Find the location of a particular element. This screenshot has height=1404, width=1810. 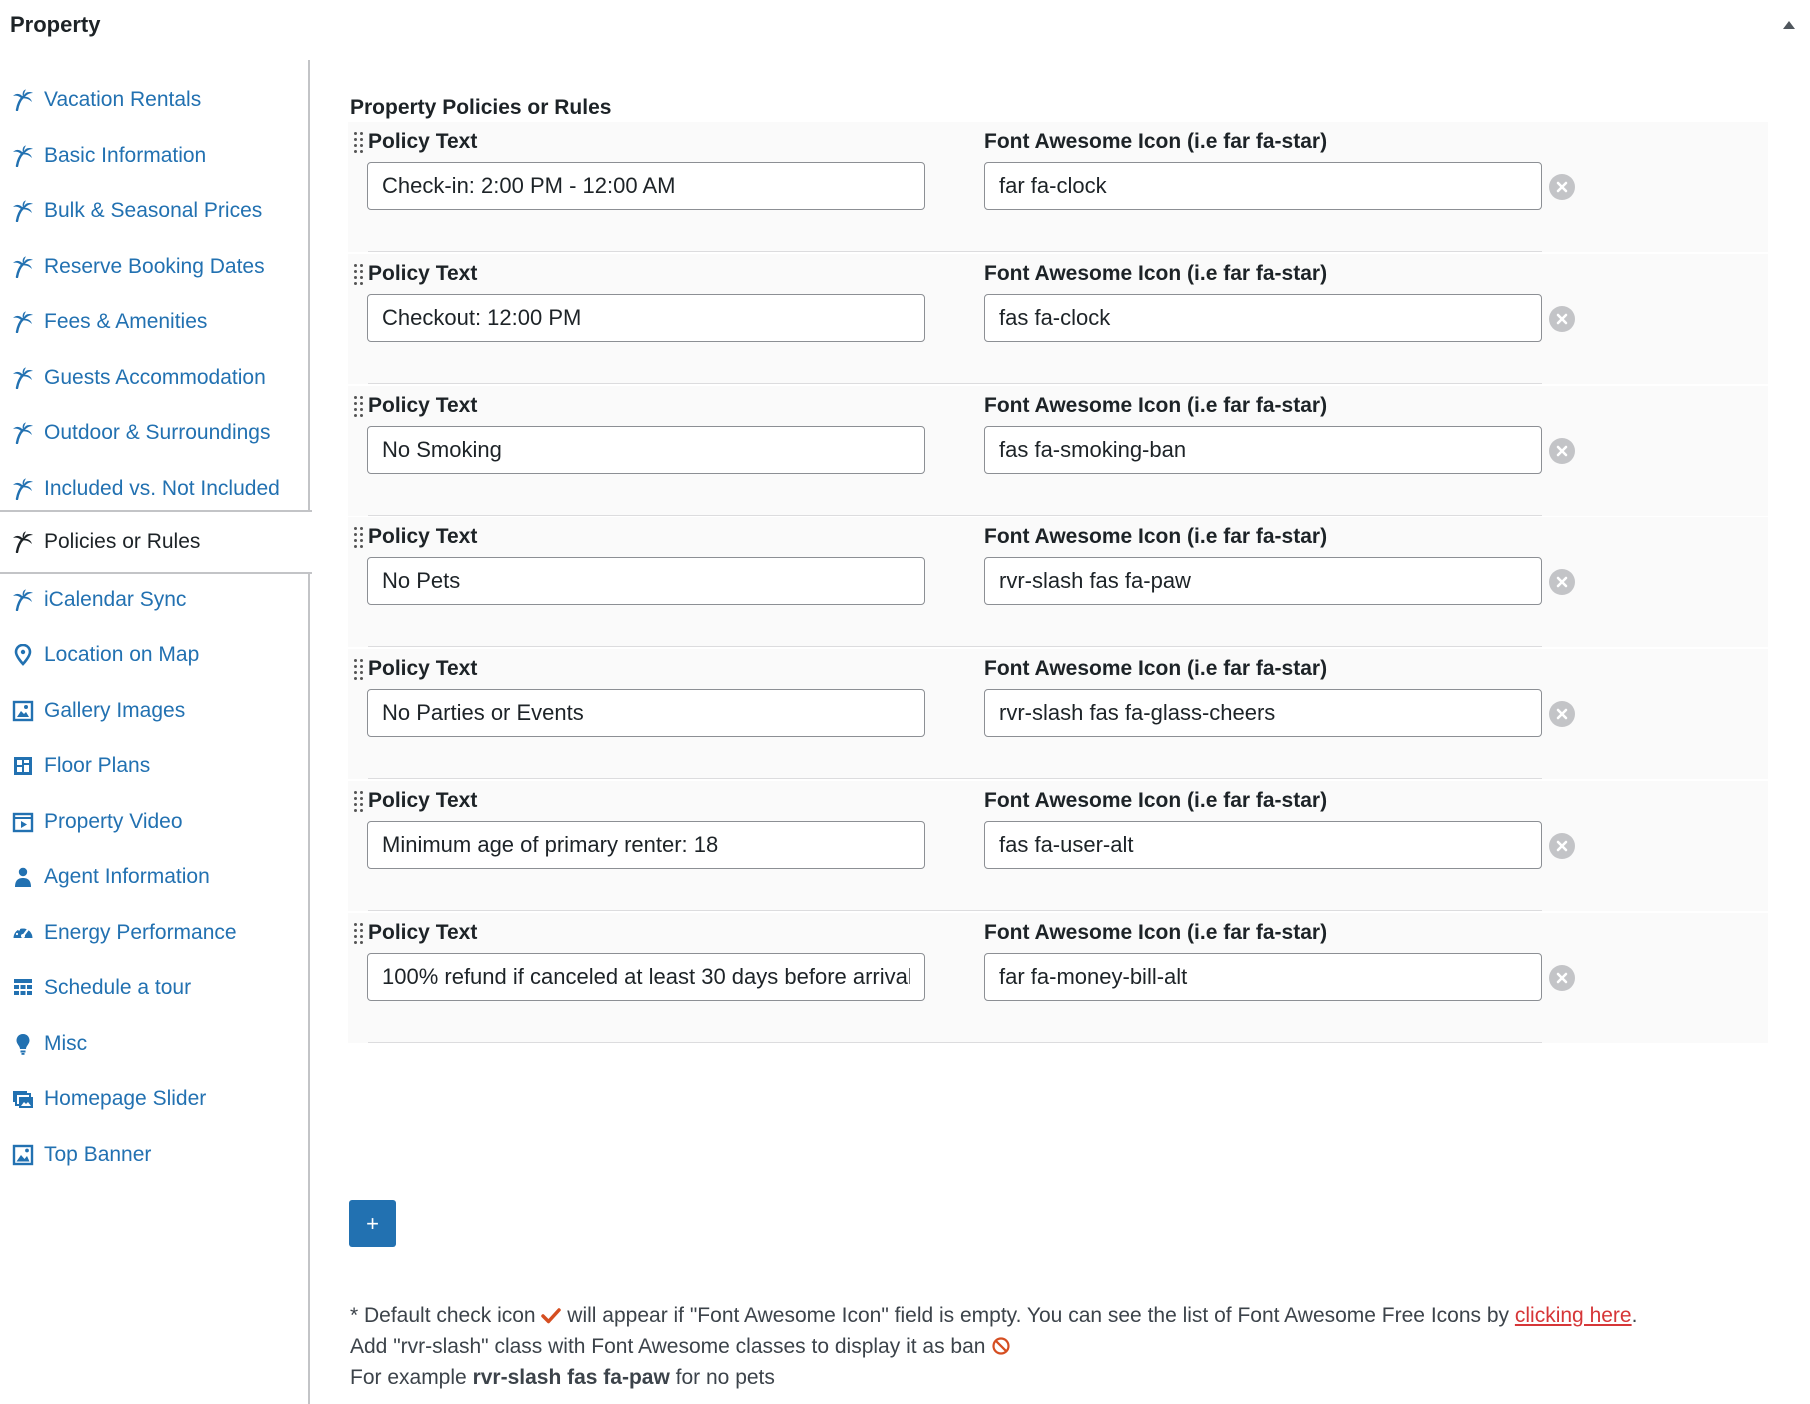

sidebar-item-guests-accommodation: Guests Accommodation is located at coordinates (154, 378).